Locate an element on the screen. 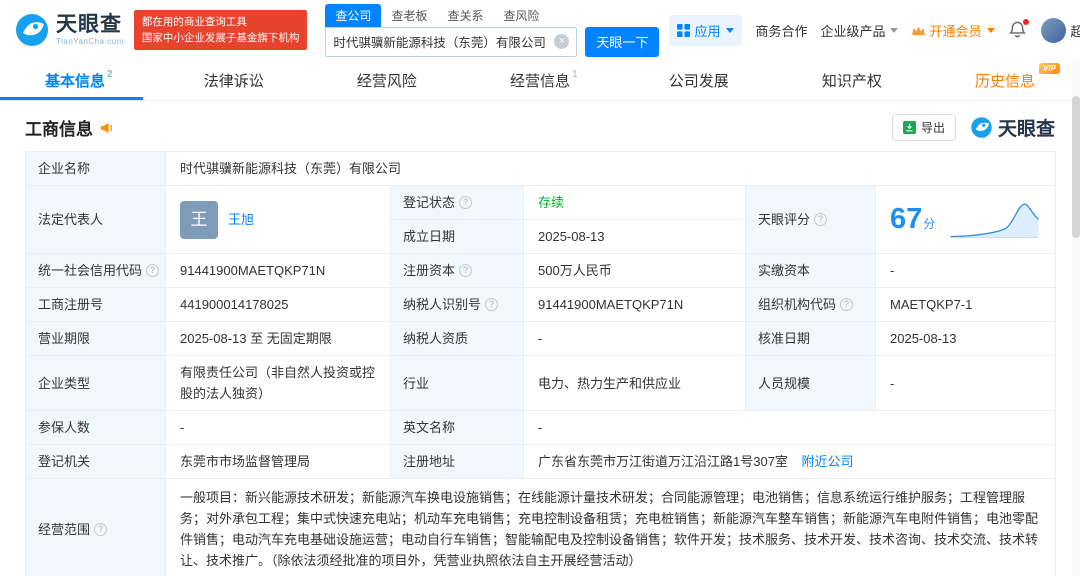 The height and width of the screenshot is (576, 1080). tab-operation-info: 经营信息 1 is located at coordinates (544, 80).